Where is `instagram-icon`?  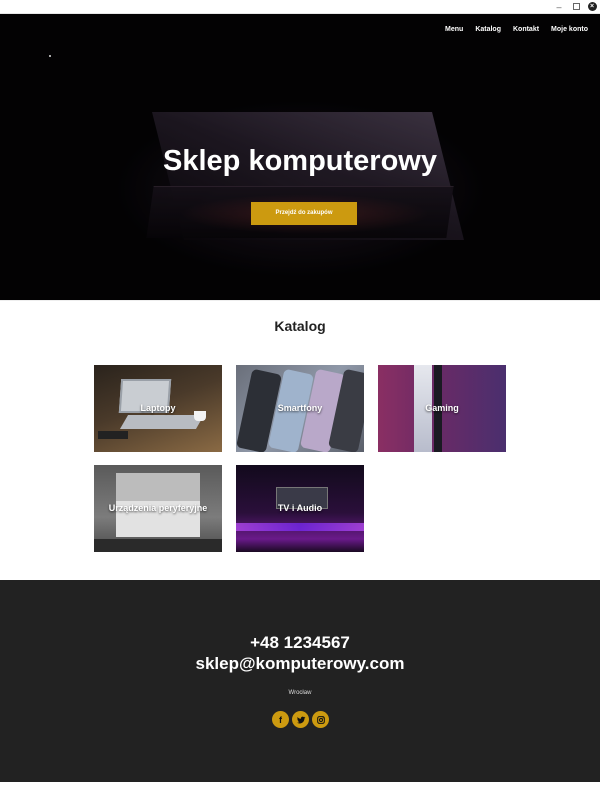
instagram-icon is located at coordinates (320, 719).